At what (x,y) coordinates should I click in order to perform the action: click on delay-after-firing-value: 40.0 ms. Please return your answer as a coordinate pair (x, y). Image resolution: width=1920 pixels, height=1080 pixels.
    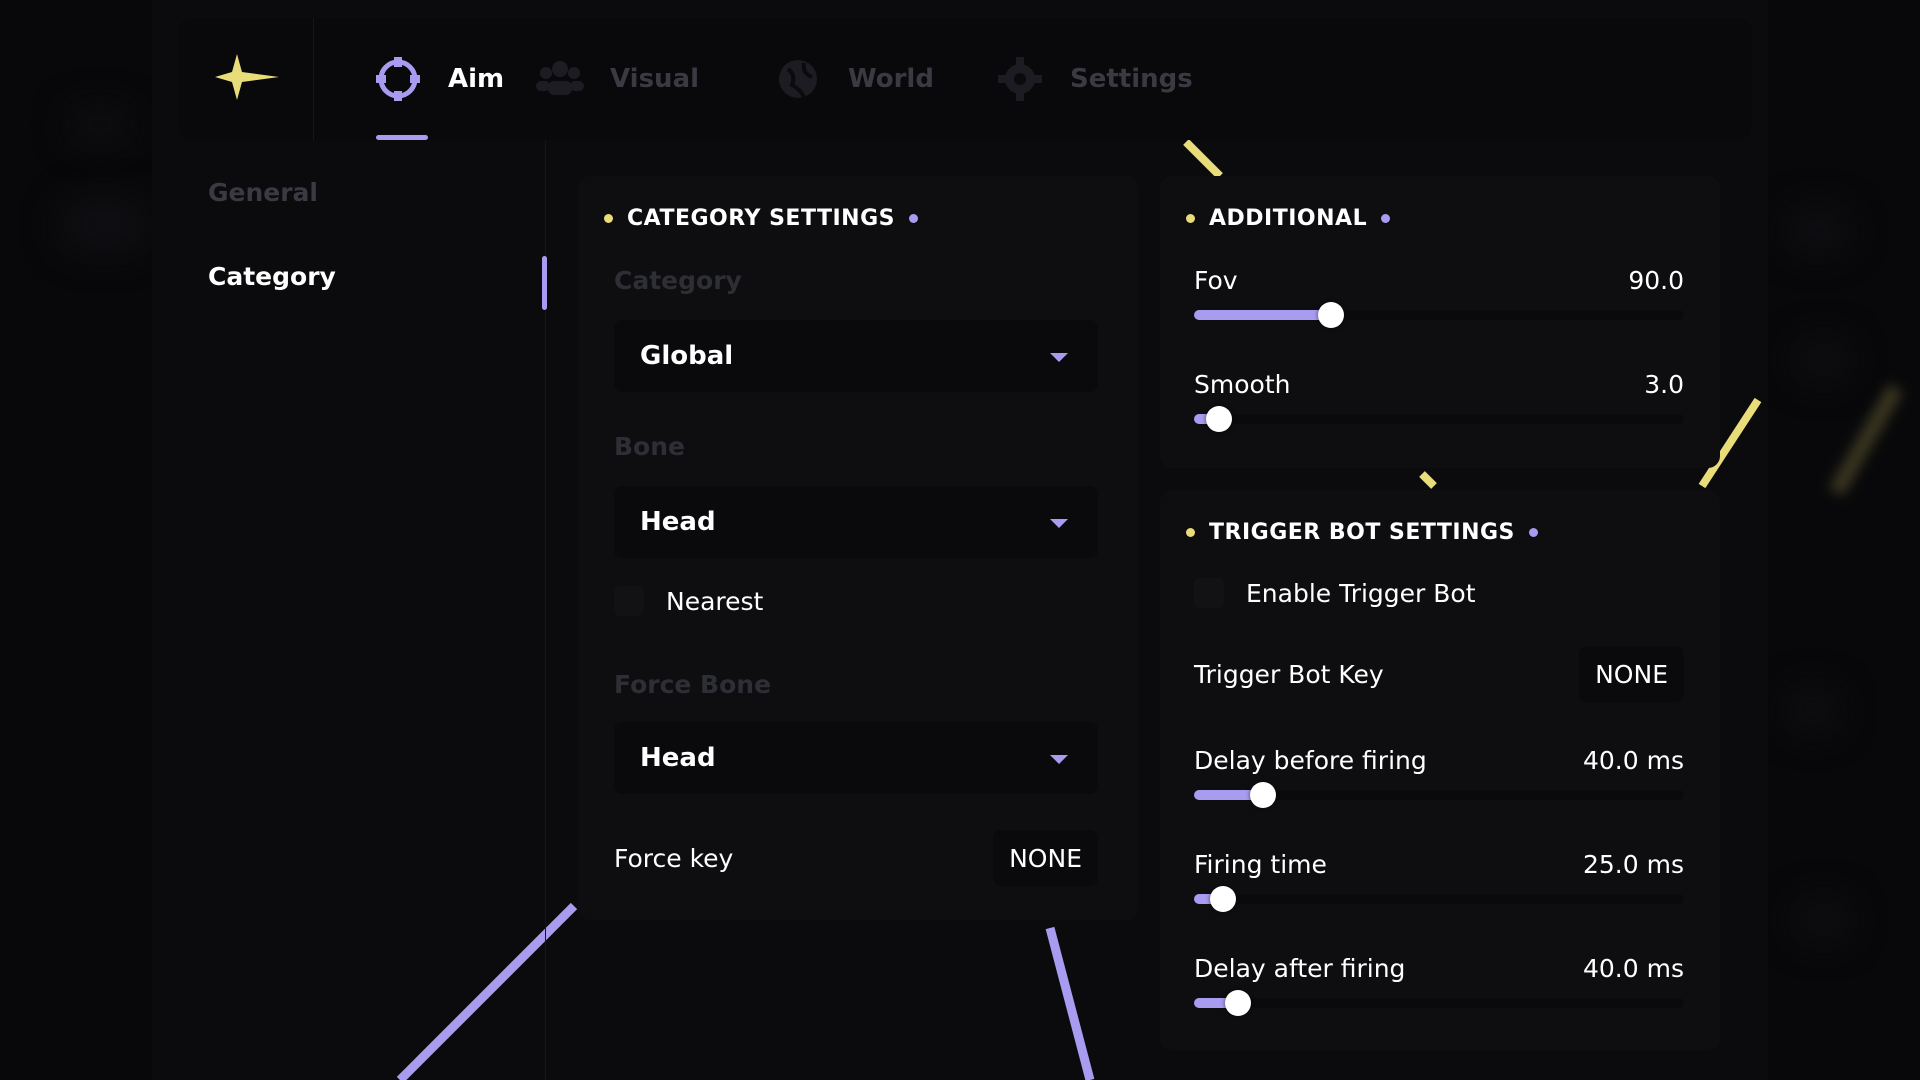
    Looking at the image, I should click on (1633, 968).